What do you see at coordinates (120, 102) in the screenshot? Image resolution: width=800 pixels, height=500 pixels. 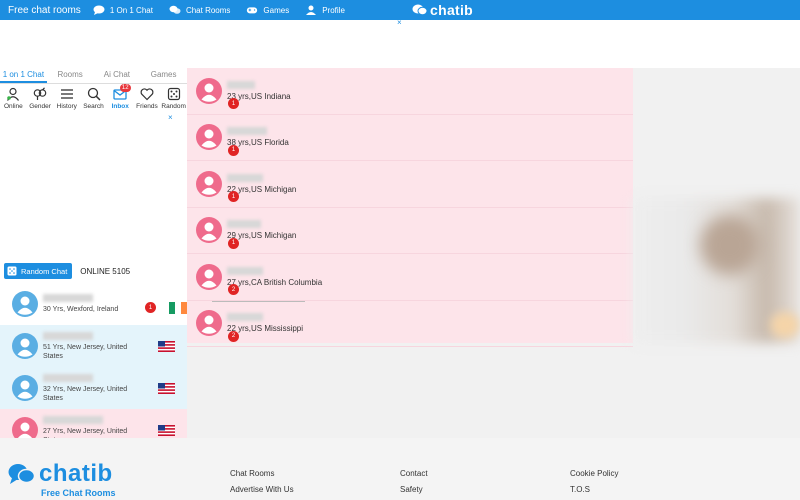 I see `tool-inbox: 12 Inbox` at bounding box center [120, 102].